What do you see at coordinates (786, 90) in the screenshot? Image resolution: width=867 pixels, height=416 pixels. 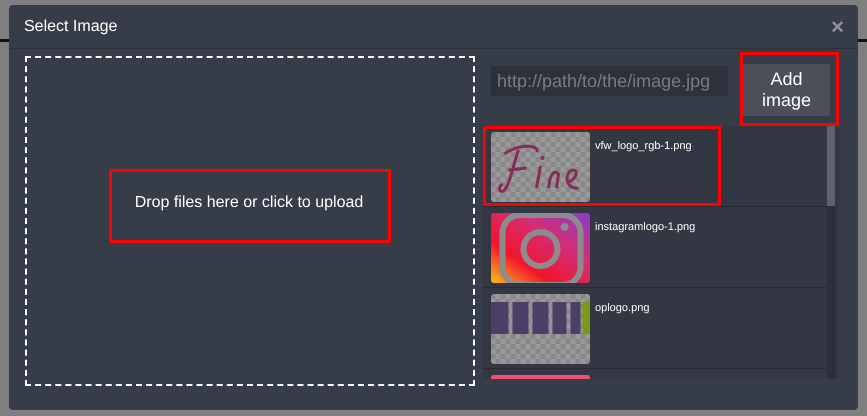 I see `add-image-button: Add image` at bounding box center [786, 90].